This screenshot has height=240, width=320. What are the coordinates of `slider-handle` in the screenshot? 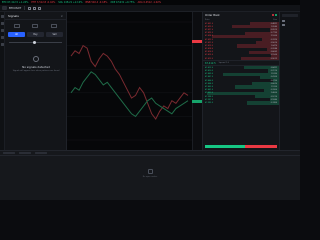 It's located at (34, 42).